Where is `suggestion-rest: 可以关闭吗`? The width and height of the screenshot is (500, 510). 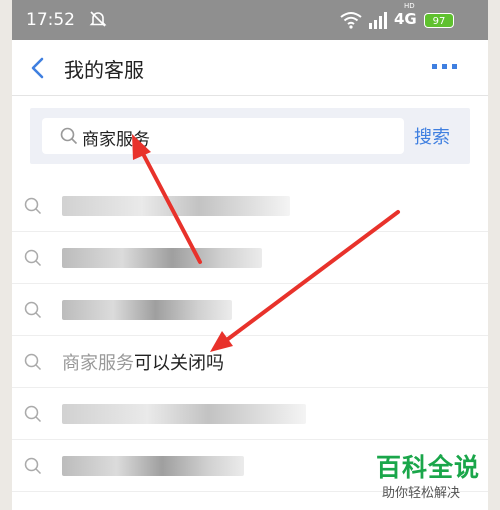 suggestion-rest: 可以关闭吗 is located at coordinates (179, 363).